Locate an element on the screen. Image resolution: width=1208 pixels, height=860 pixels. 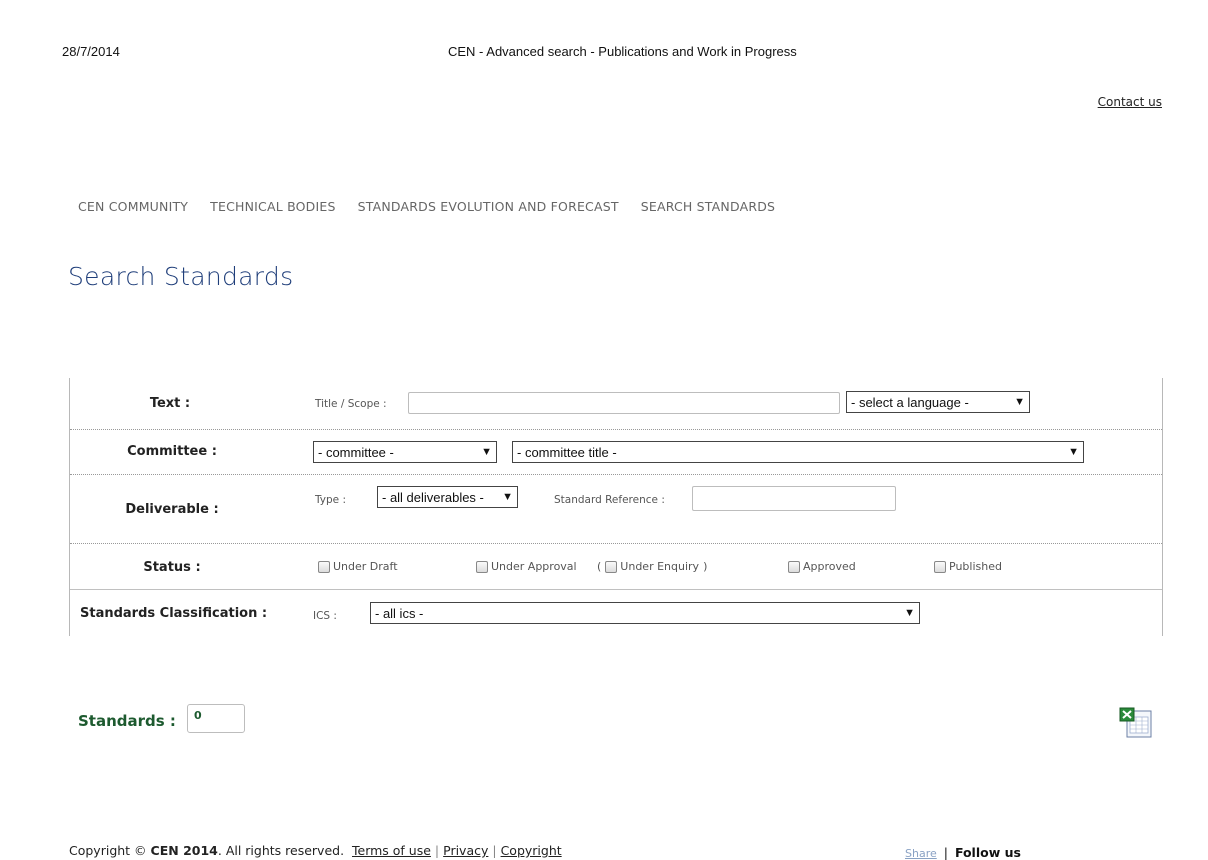
privacy-link: Privacy is located at coordinates (465, 850).